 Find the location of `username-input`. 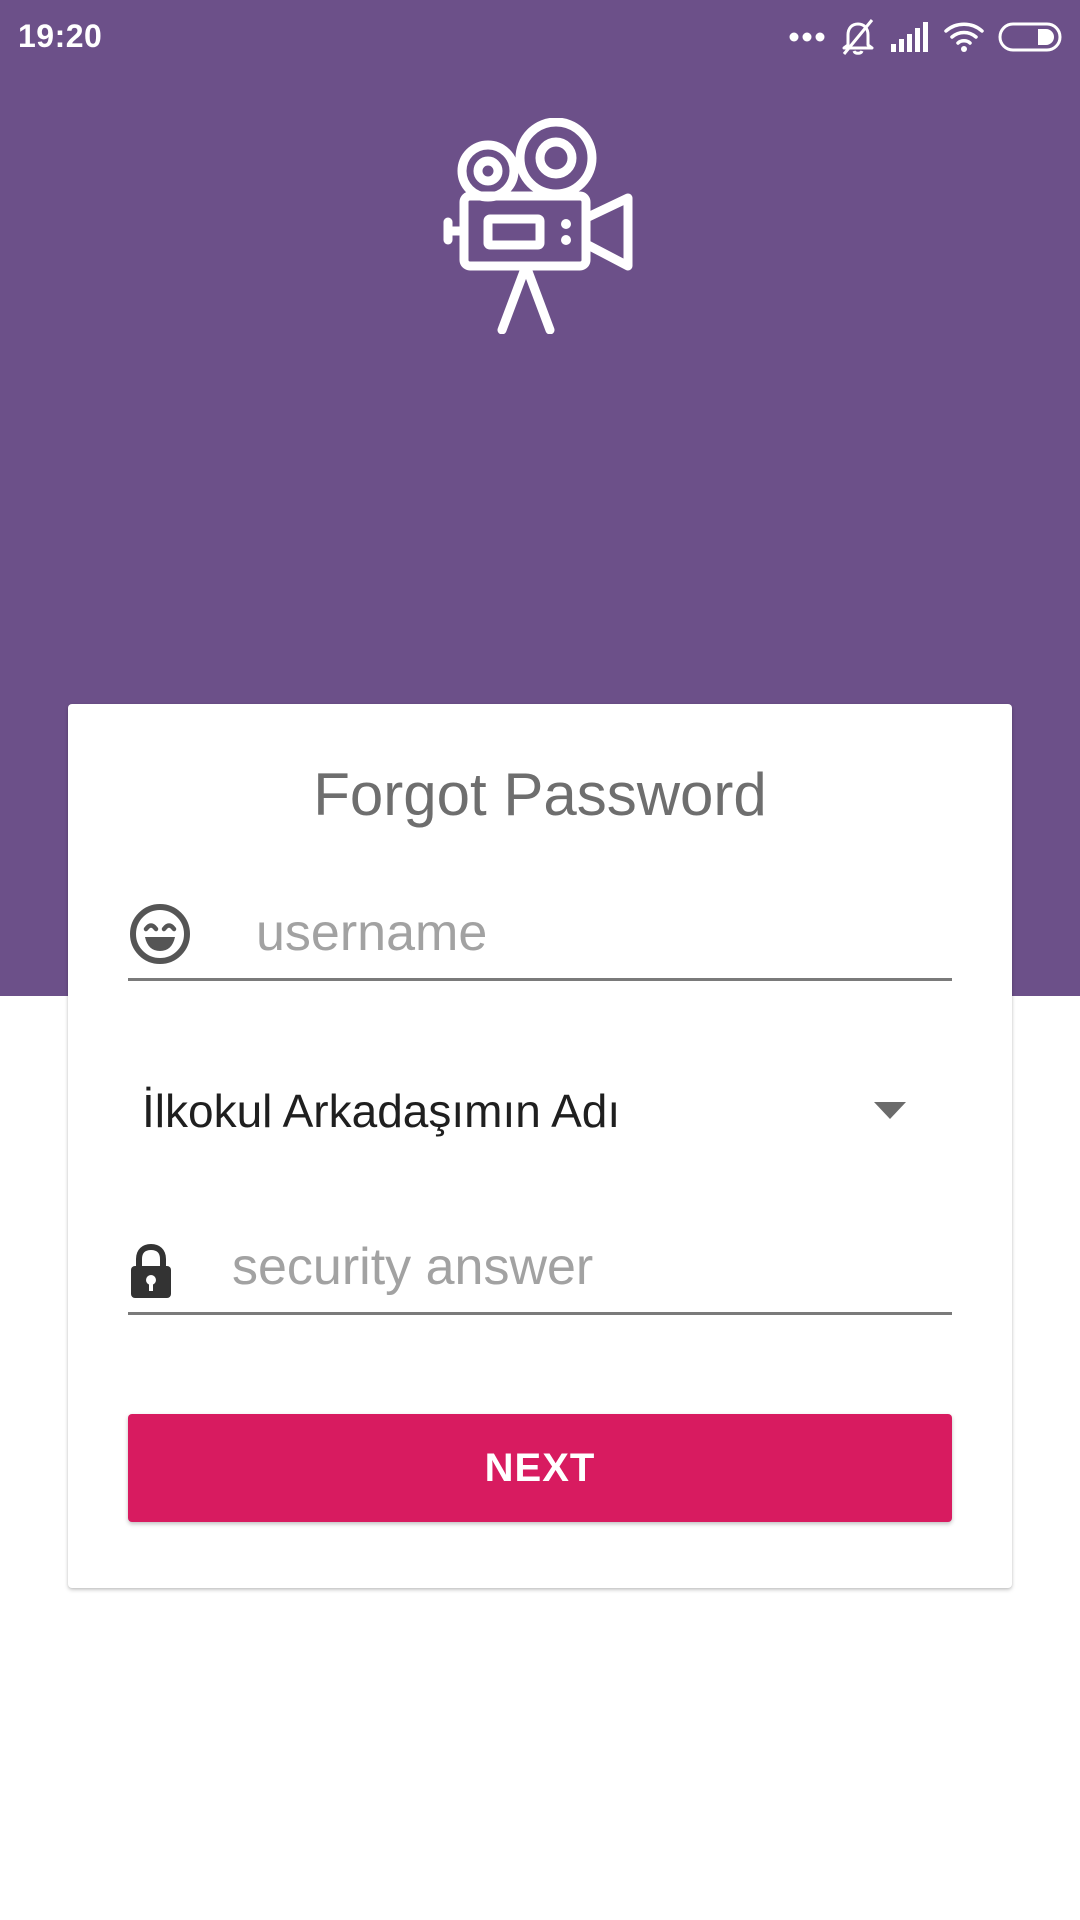

username-input is located at coordinates (601, 933).